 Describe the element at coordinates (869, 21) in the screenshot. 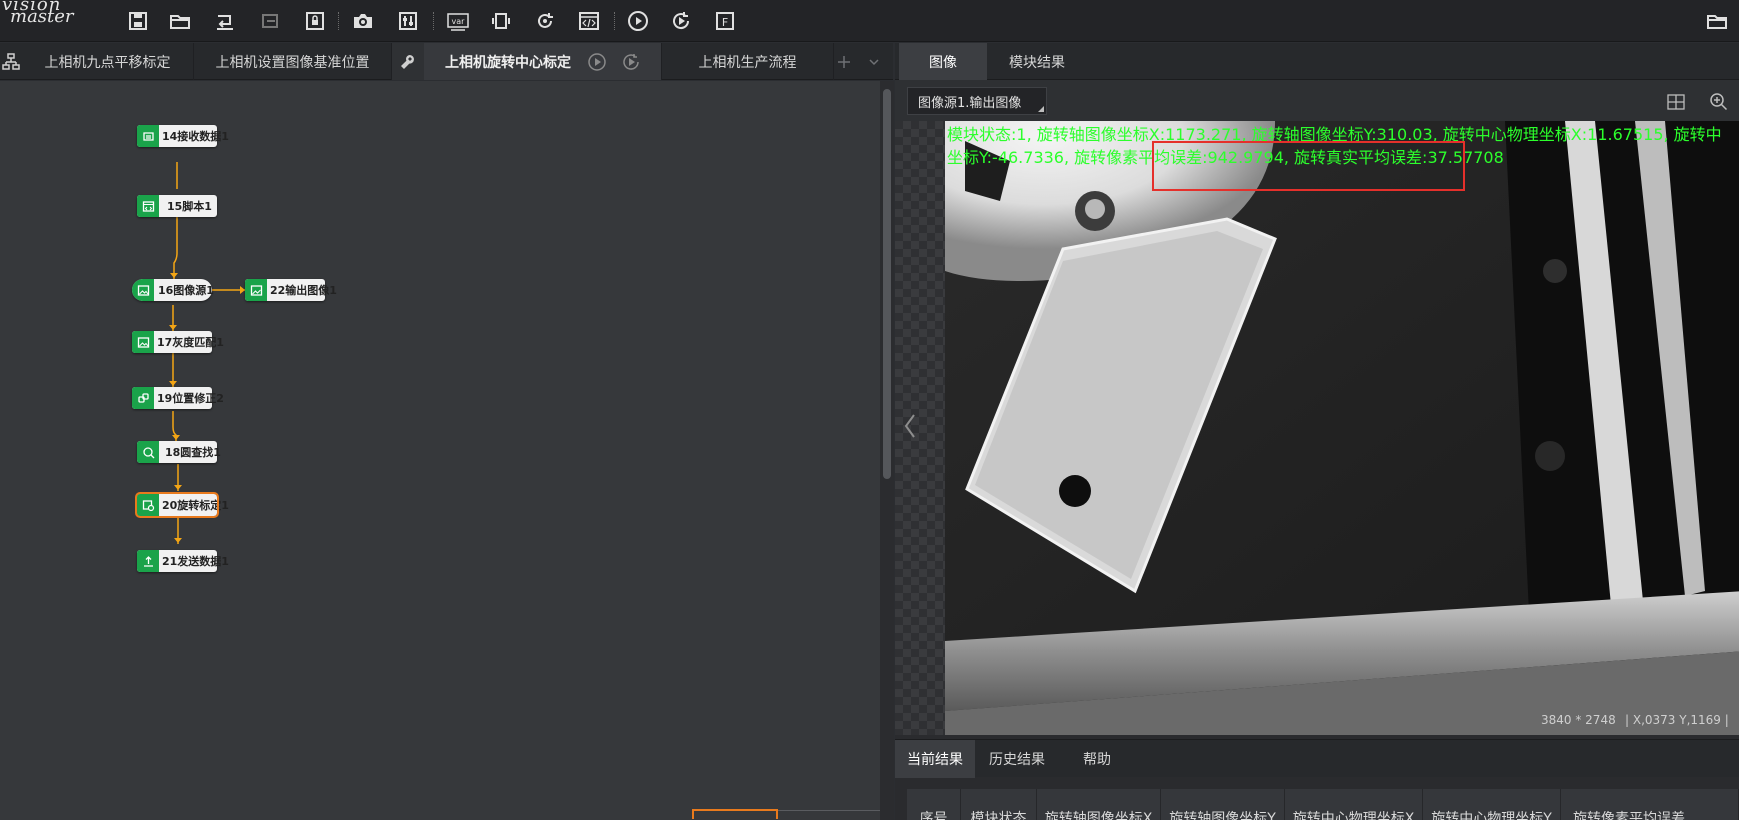

I see `main-toolbar: vision master var F` at that location.